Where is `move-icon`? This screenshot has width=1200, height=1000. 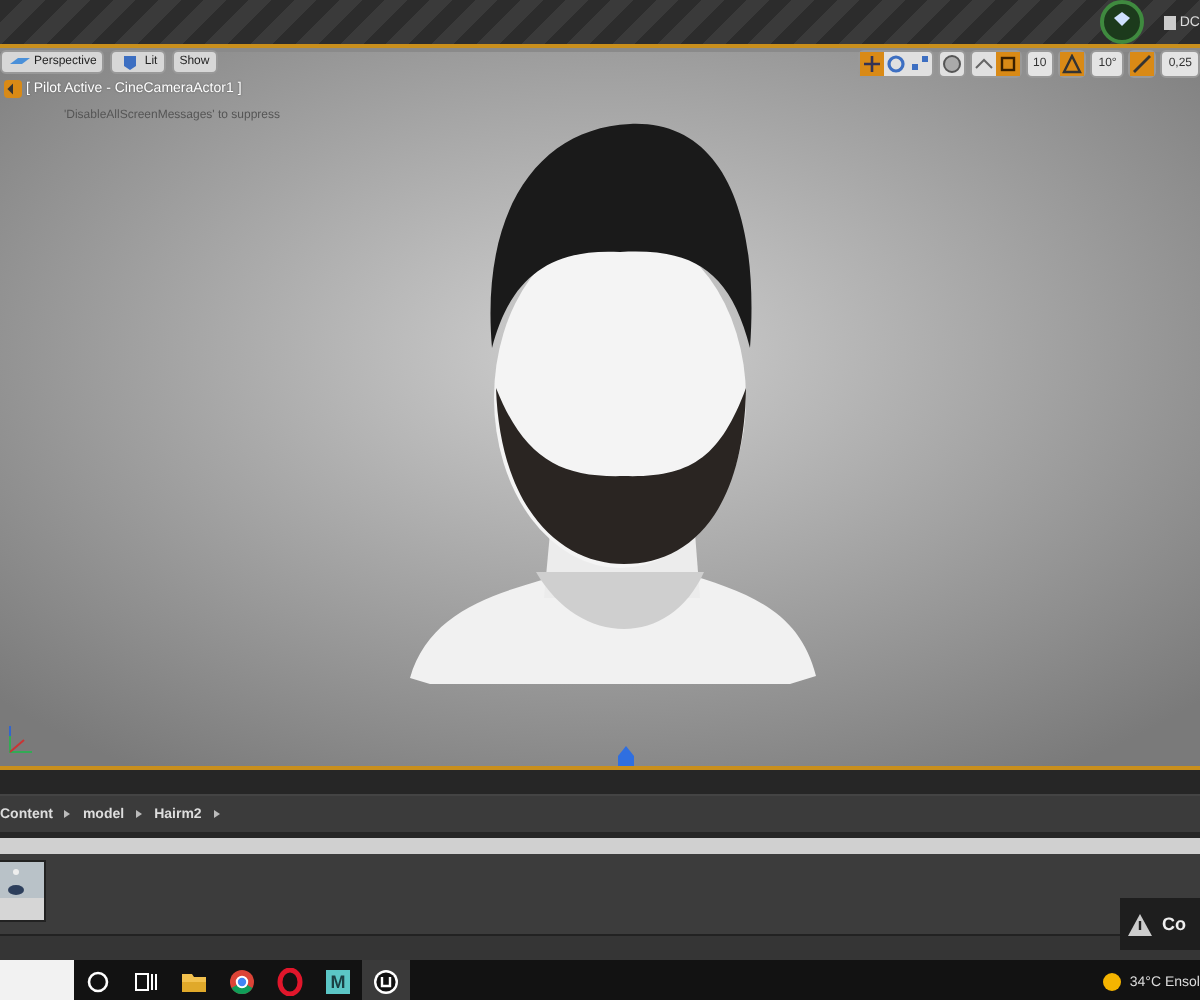 move-icon is located at coordinates (871, 64).